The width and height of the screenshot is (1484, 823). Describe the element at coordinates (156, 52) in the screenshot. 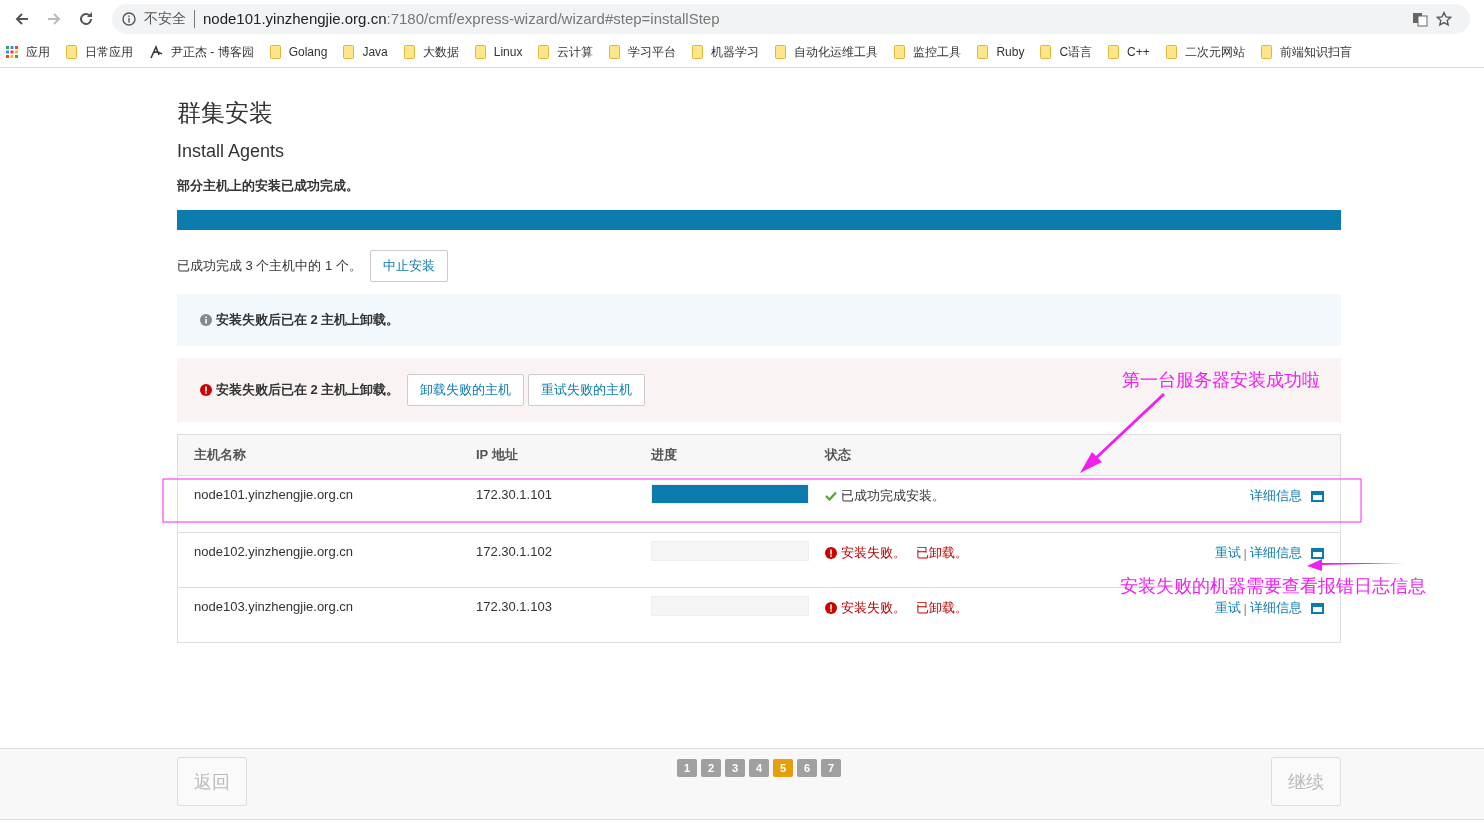

I see `site-logo-icon` at that location.